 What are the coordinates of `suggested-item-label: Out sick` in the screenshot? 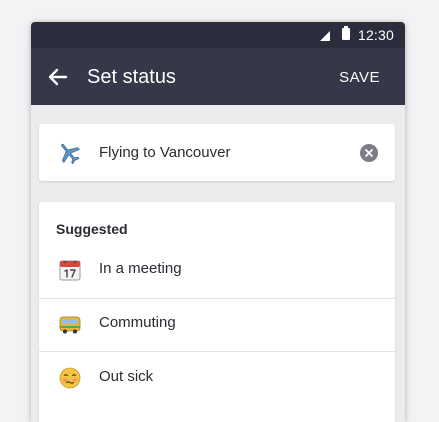 It's located at (126, 376).